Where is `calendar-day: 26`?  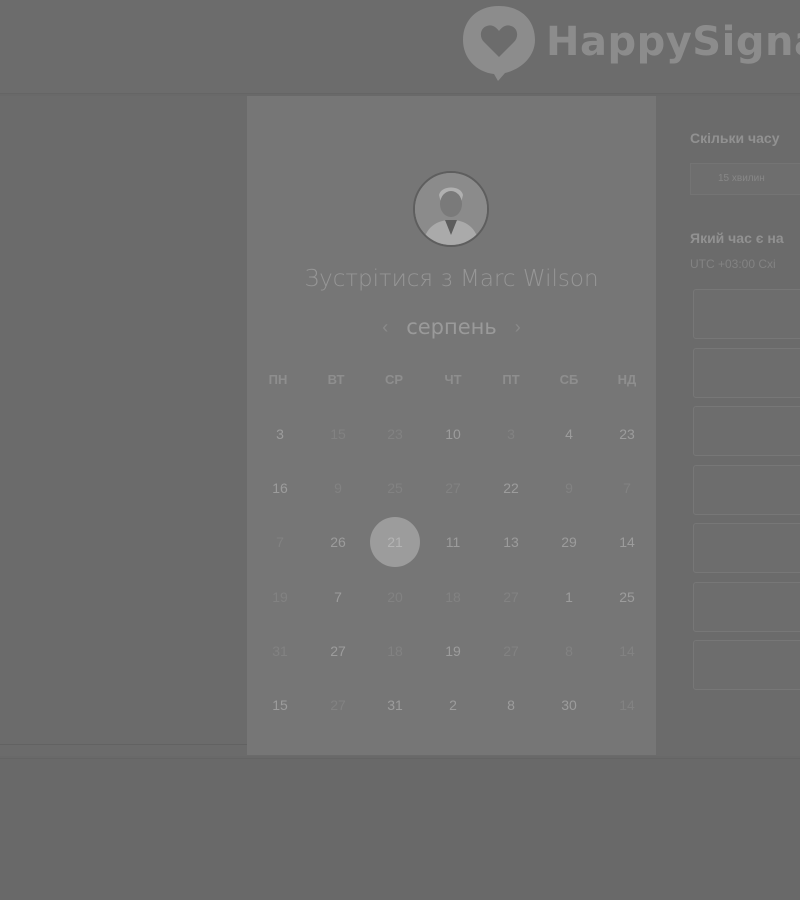
calendar-day: 26 is located at coordinates (338, 542).